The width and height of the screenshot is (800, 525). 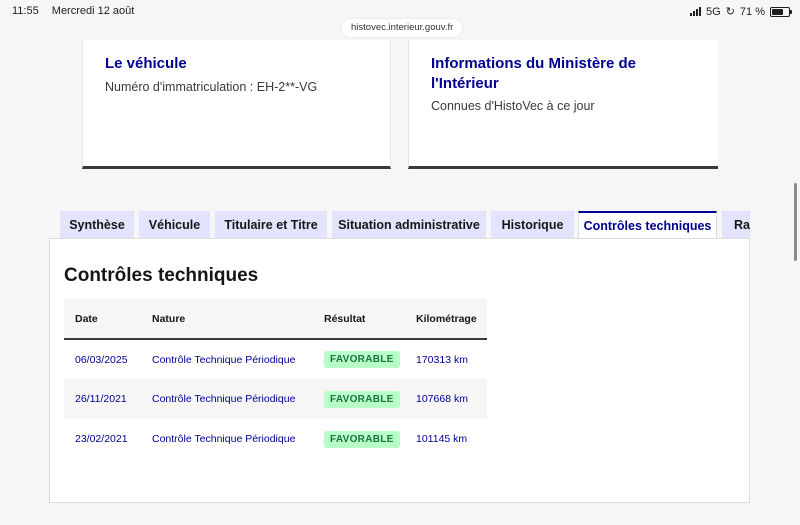 What do you see at coordinates (446, 399) in the screenshot?
I see `cell-mileage: 107668 km` at bounding box center [446, 399].